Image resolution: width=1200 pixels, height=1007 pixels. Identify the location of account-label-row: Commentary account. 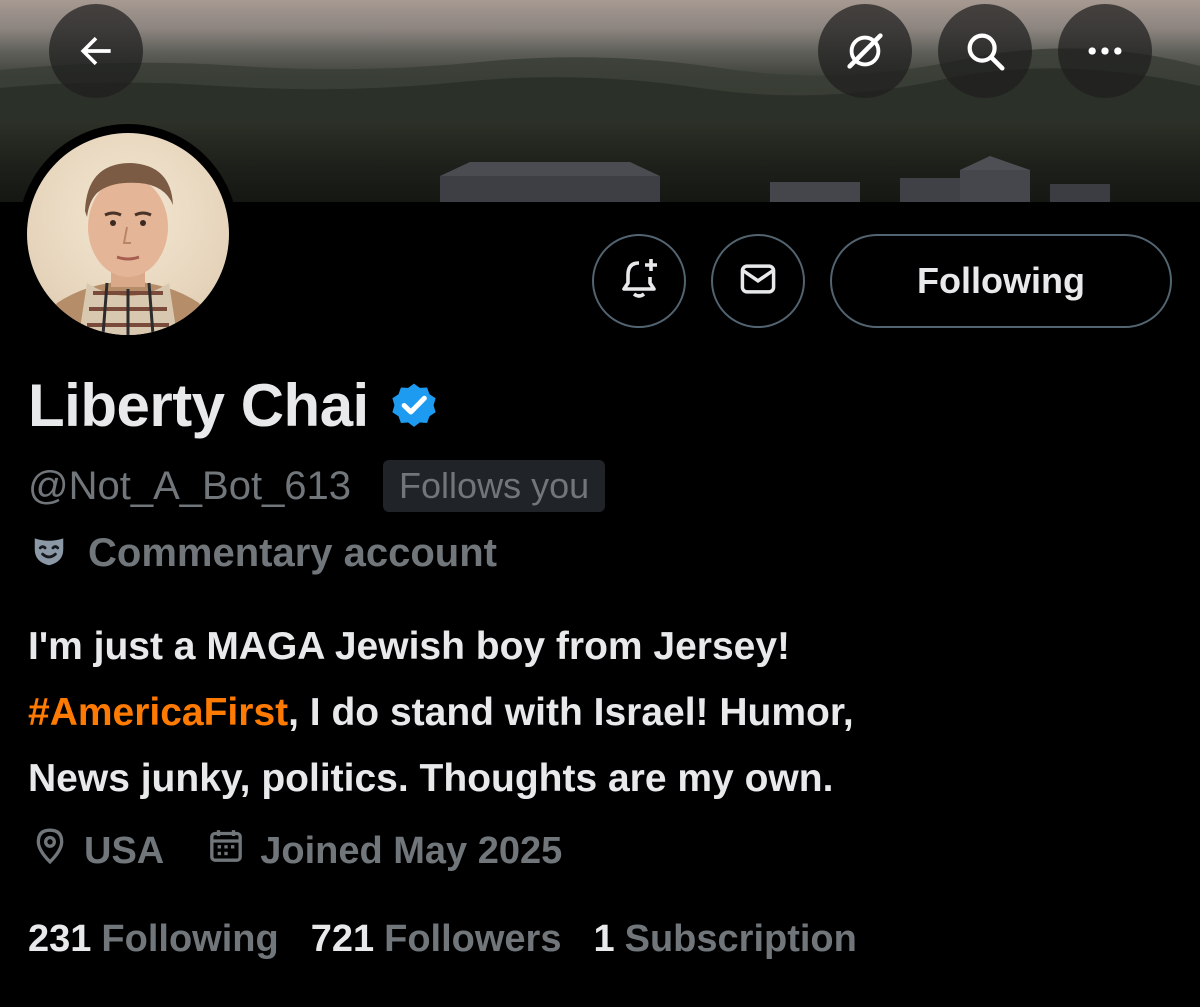
(263, 553).